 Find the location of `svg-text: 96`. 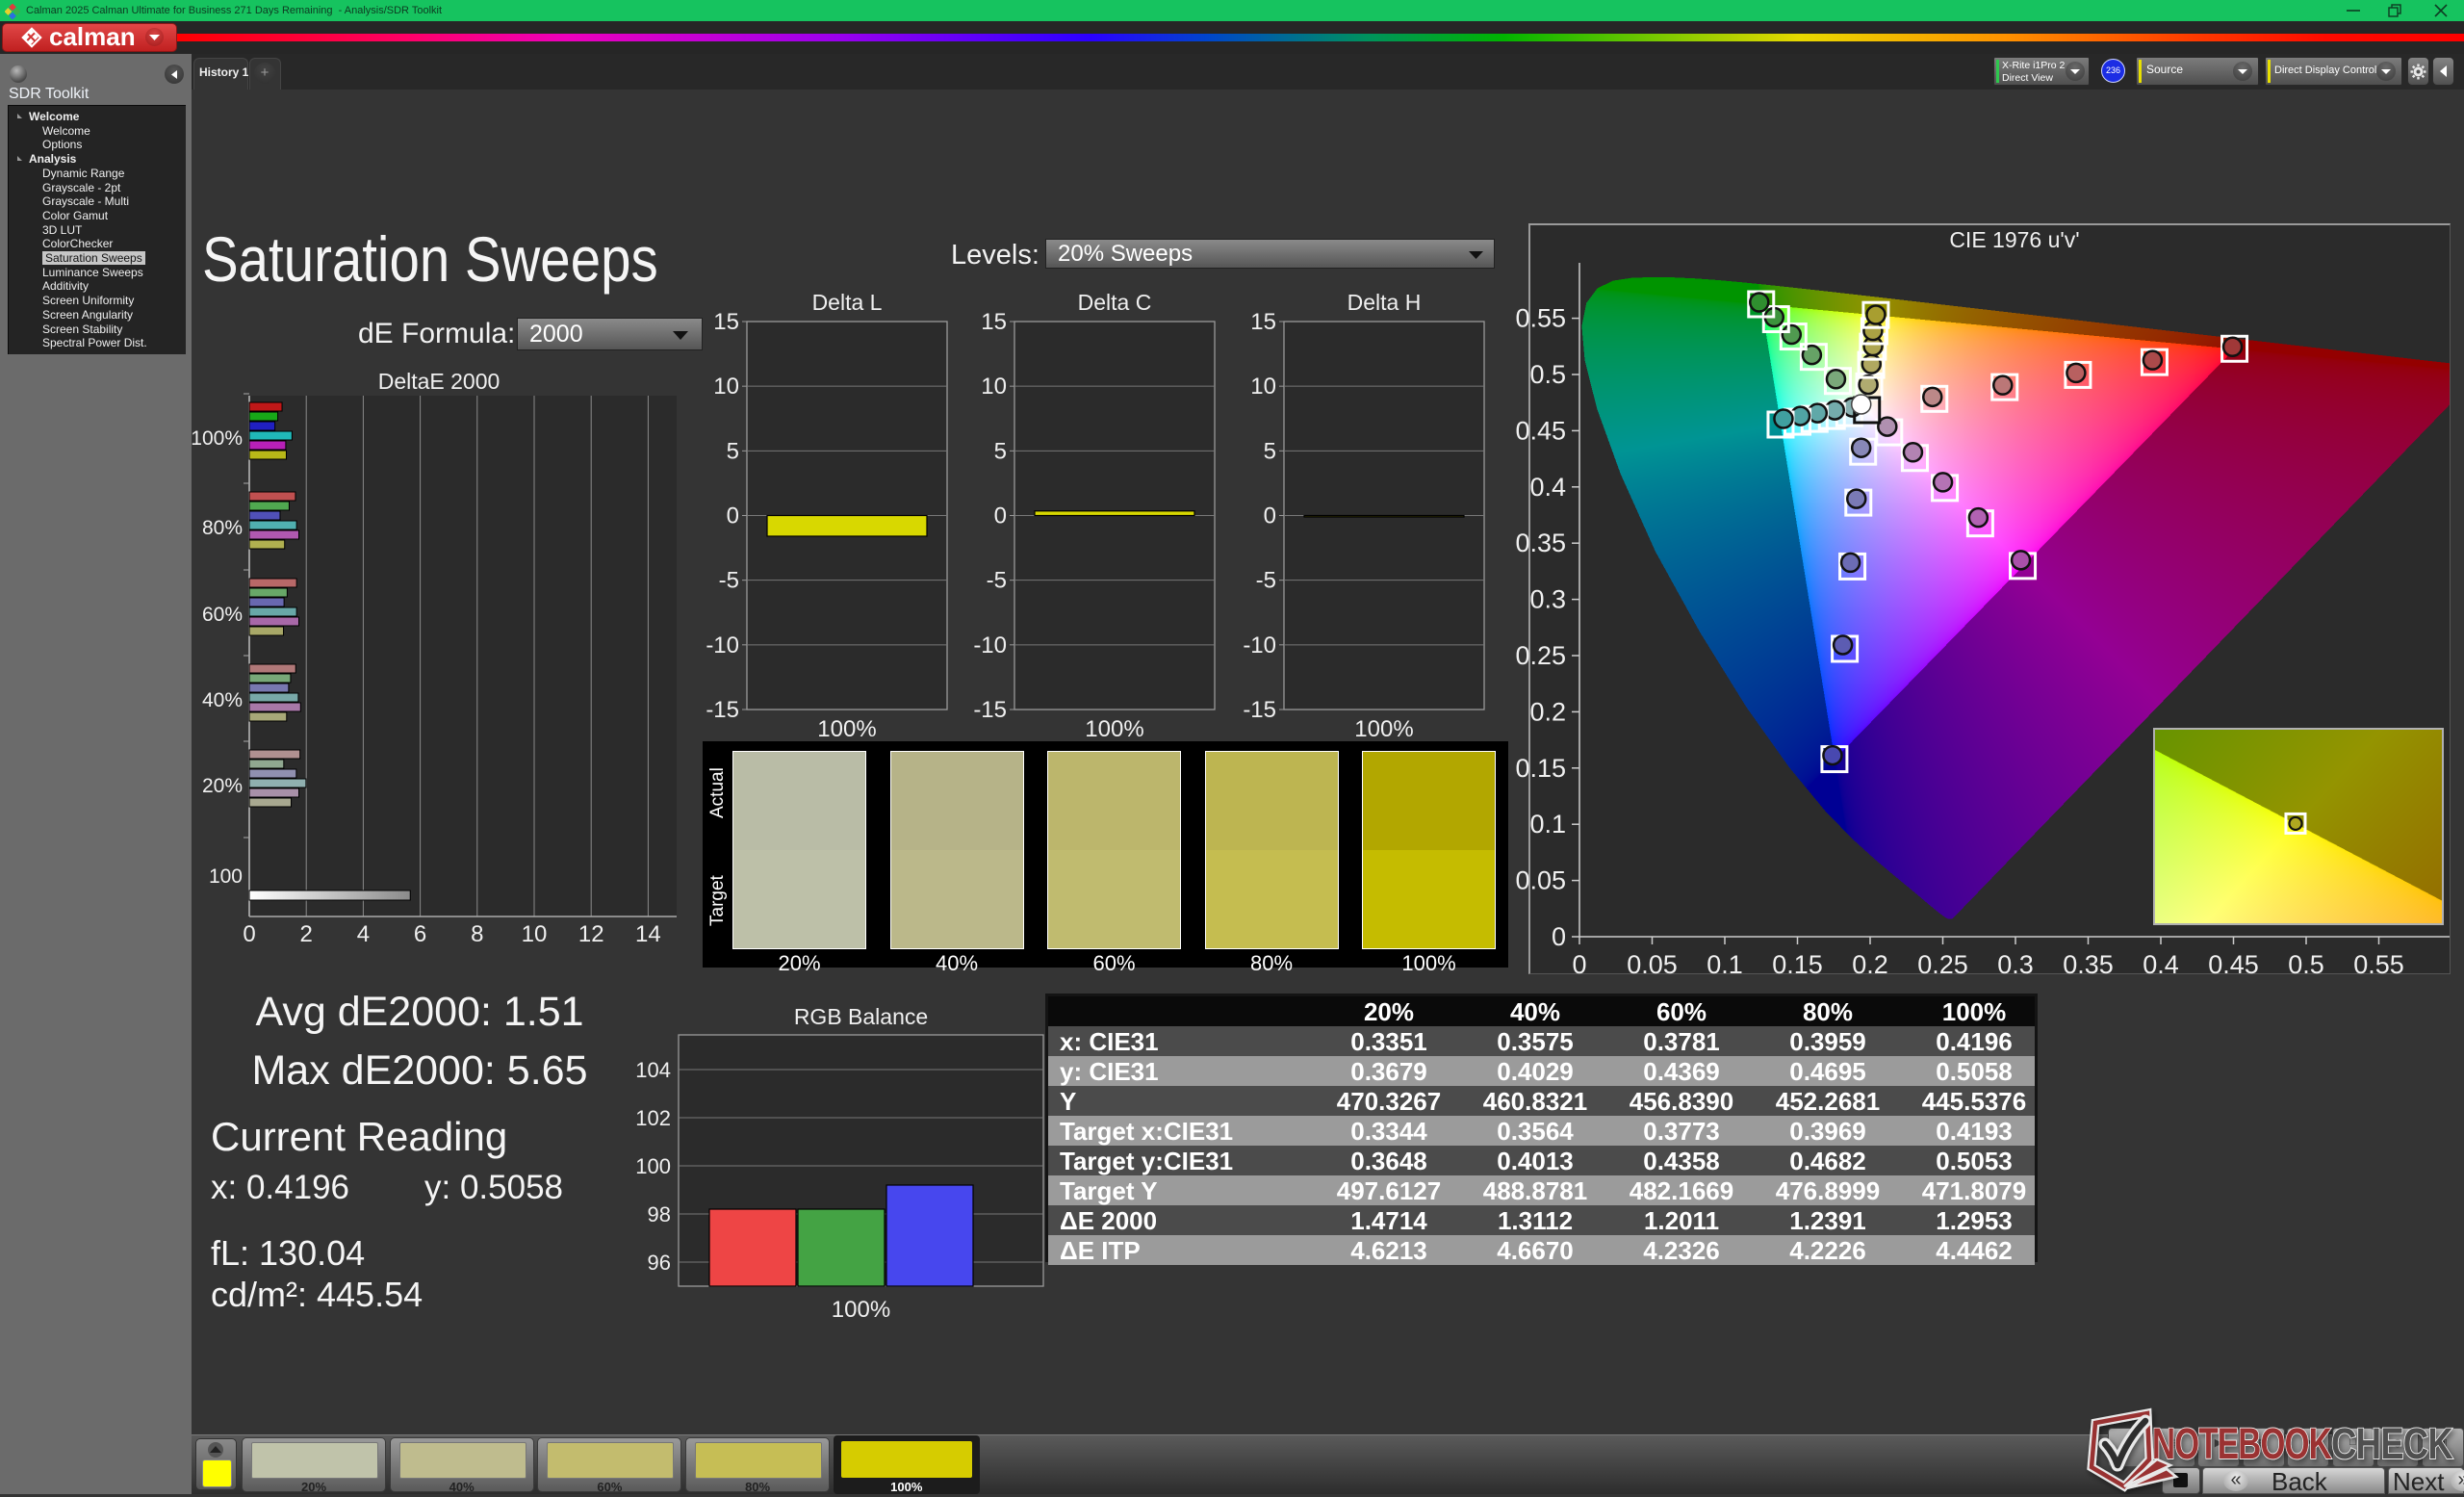

svg-text: 96 is located at coordinates (659, 1263).